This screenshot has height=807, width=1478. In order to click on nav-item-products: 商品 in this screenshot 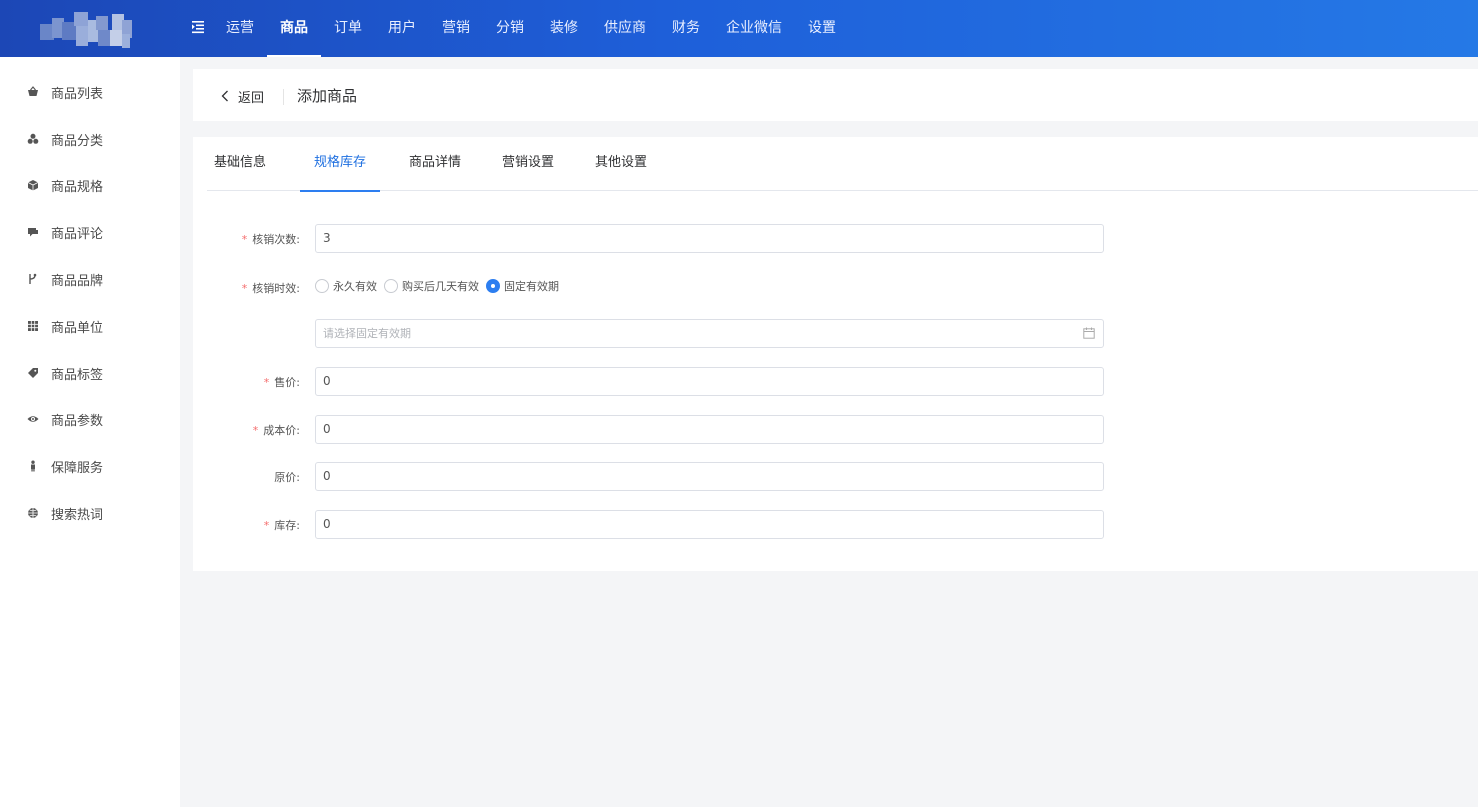, I will do `click(294, 28)`.